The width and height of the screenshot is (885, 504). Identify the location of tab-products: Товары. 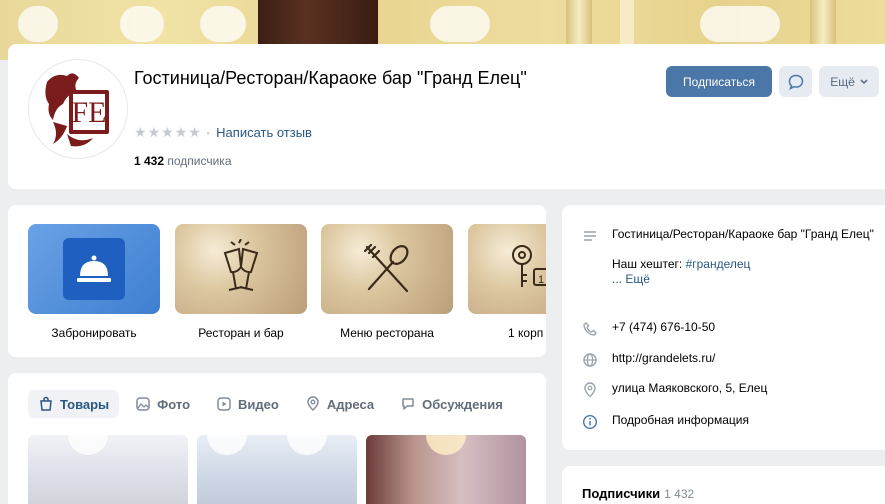
(74, 404).